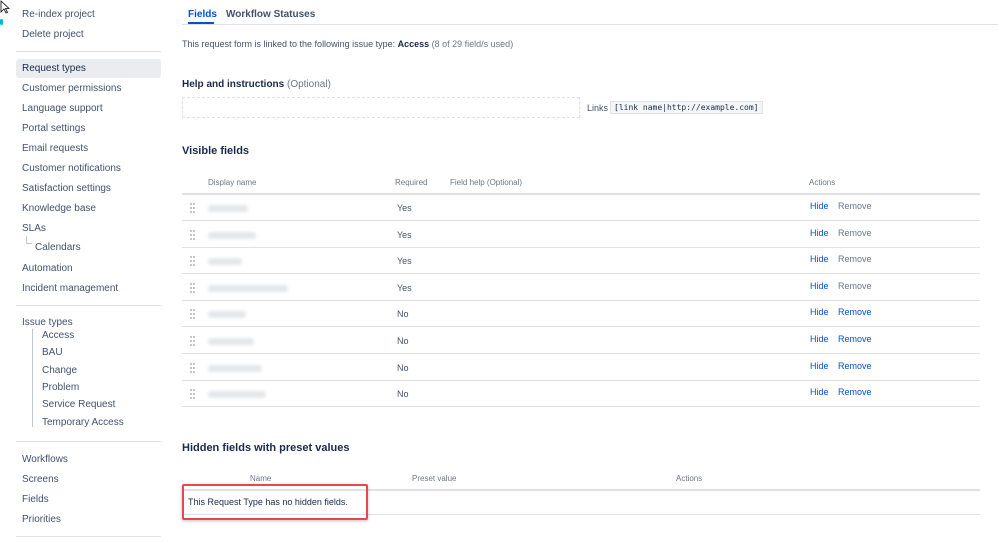  Describe the element at coordinates (88, 14) in the screenshot. I see `sidebar-item-reindex-project: Re-index project` at that location.